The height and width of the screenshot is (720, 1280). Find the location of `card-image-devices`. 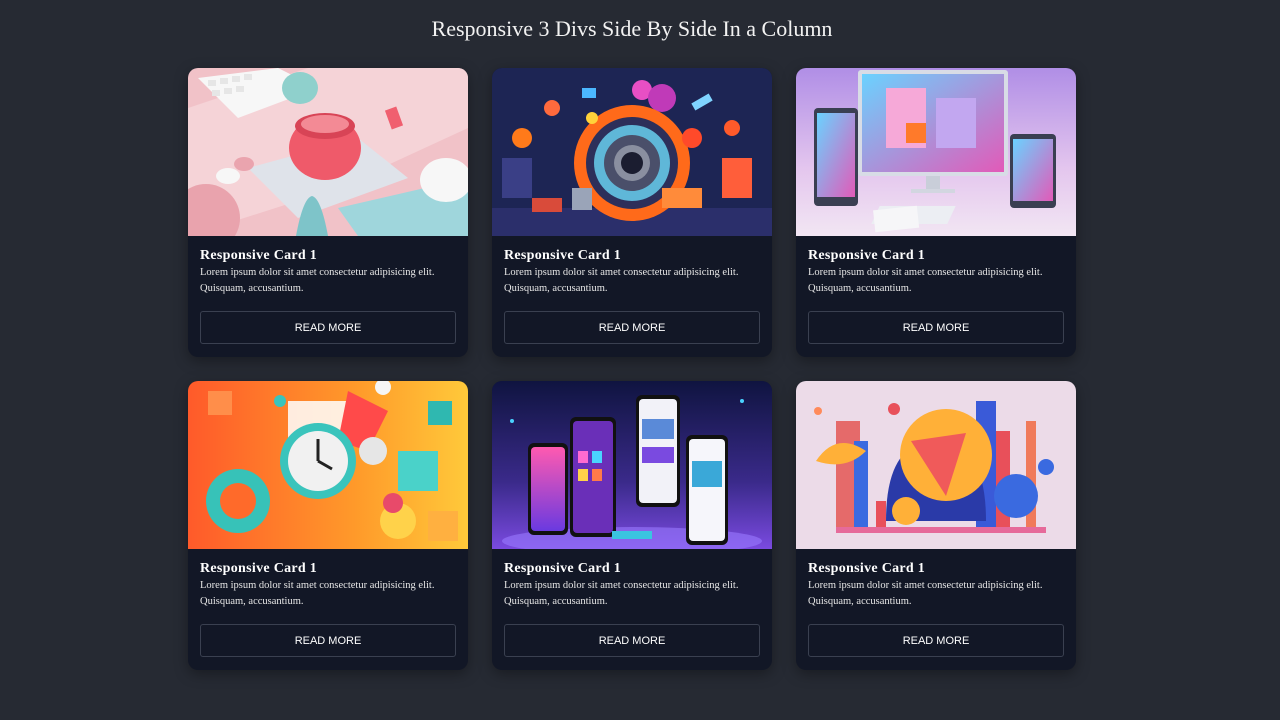

card-image-devices is located at coordinates (936, 152).